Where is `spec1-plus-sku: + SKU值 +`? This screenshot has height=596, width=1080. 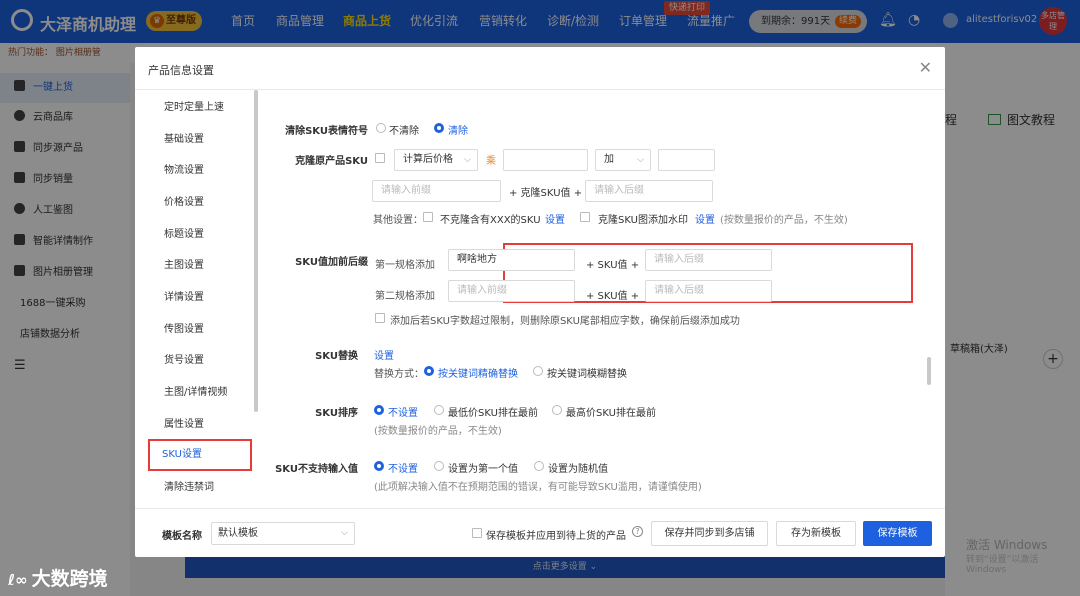 spec1-plus-sku: + SKU值 + is located at coordinates (613, 265).